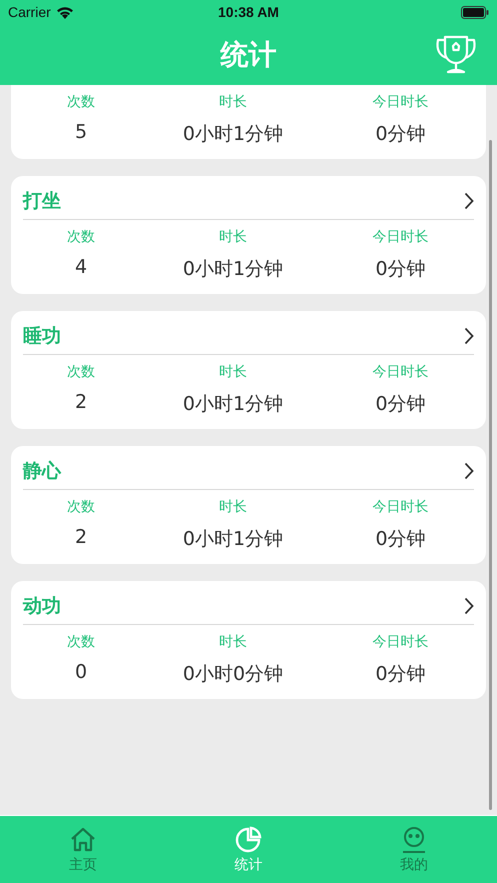  What do you see at coordinates (248, 606) in the screenshot?
I see `card-header: 动功` at bounding box center [248, 606].